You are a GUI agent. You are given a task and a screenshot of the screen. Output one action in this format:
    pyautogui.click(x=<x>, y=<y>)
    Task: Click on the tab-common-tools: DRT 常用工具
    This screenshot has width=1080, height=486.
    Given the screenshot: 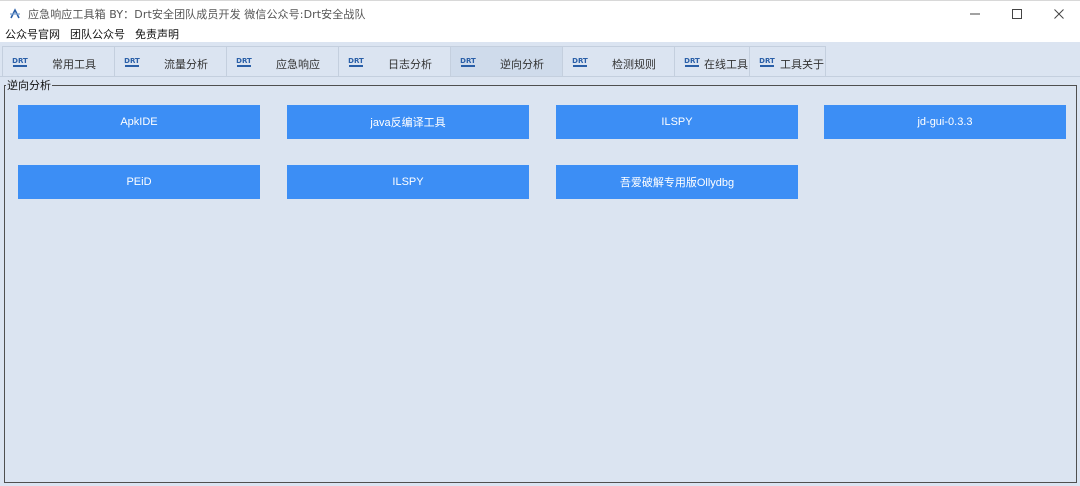 What is the action you would take?
    pyautogui.click(x=58, y=61)
    